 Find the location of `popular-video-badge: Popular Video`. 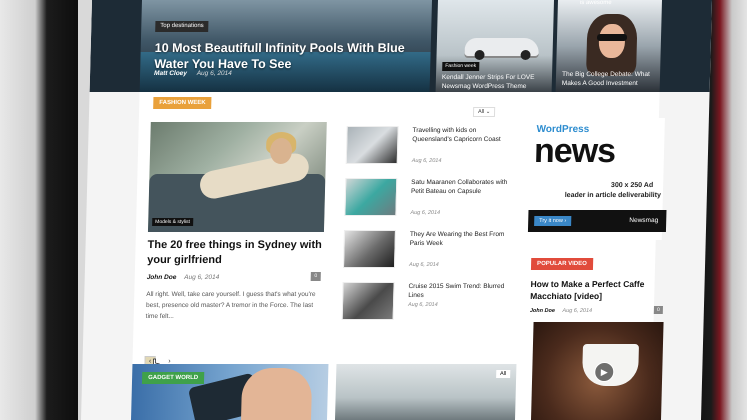

popular-video-badge: Popular Video is located at coordinates (561, 264).